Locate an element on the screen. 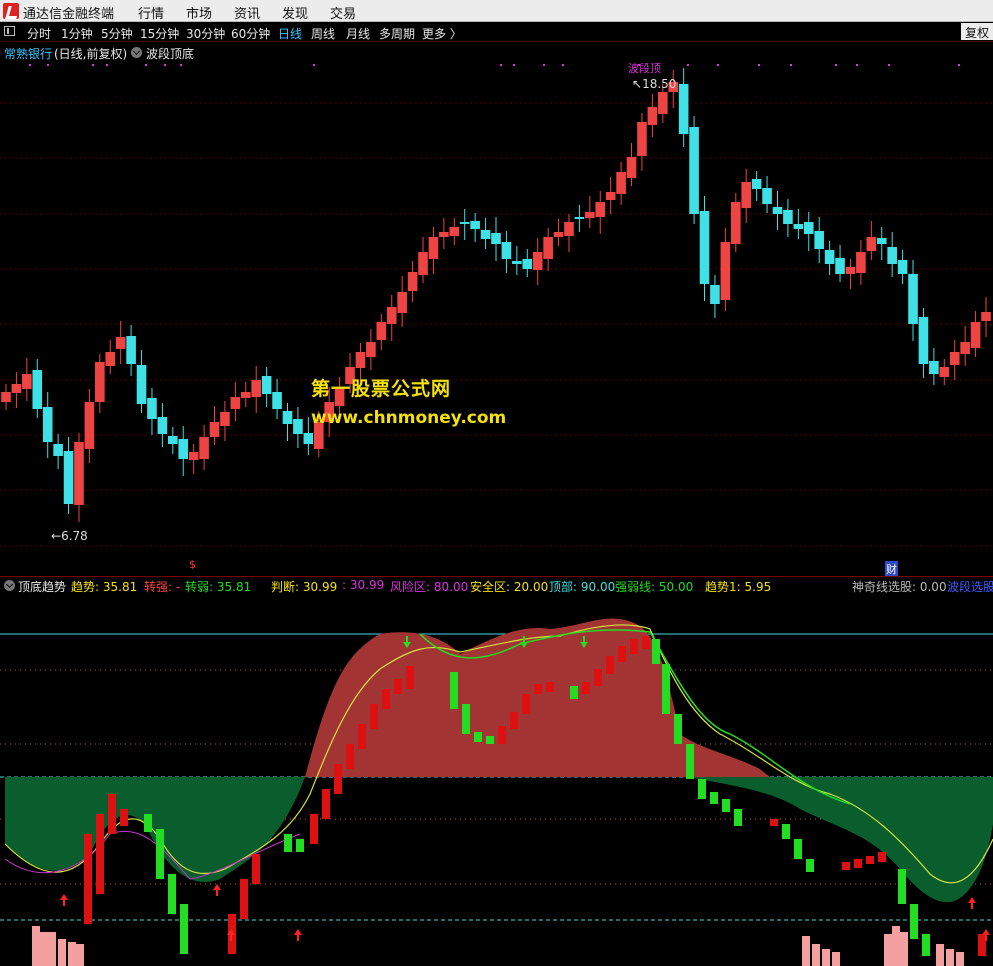  period-timeshare: 分时 is located at coordinates (39, 33).